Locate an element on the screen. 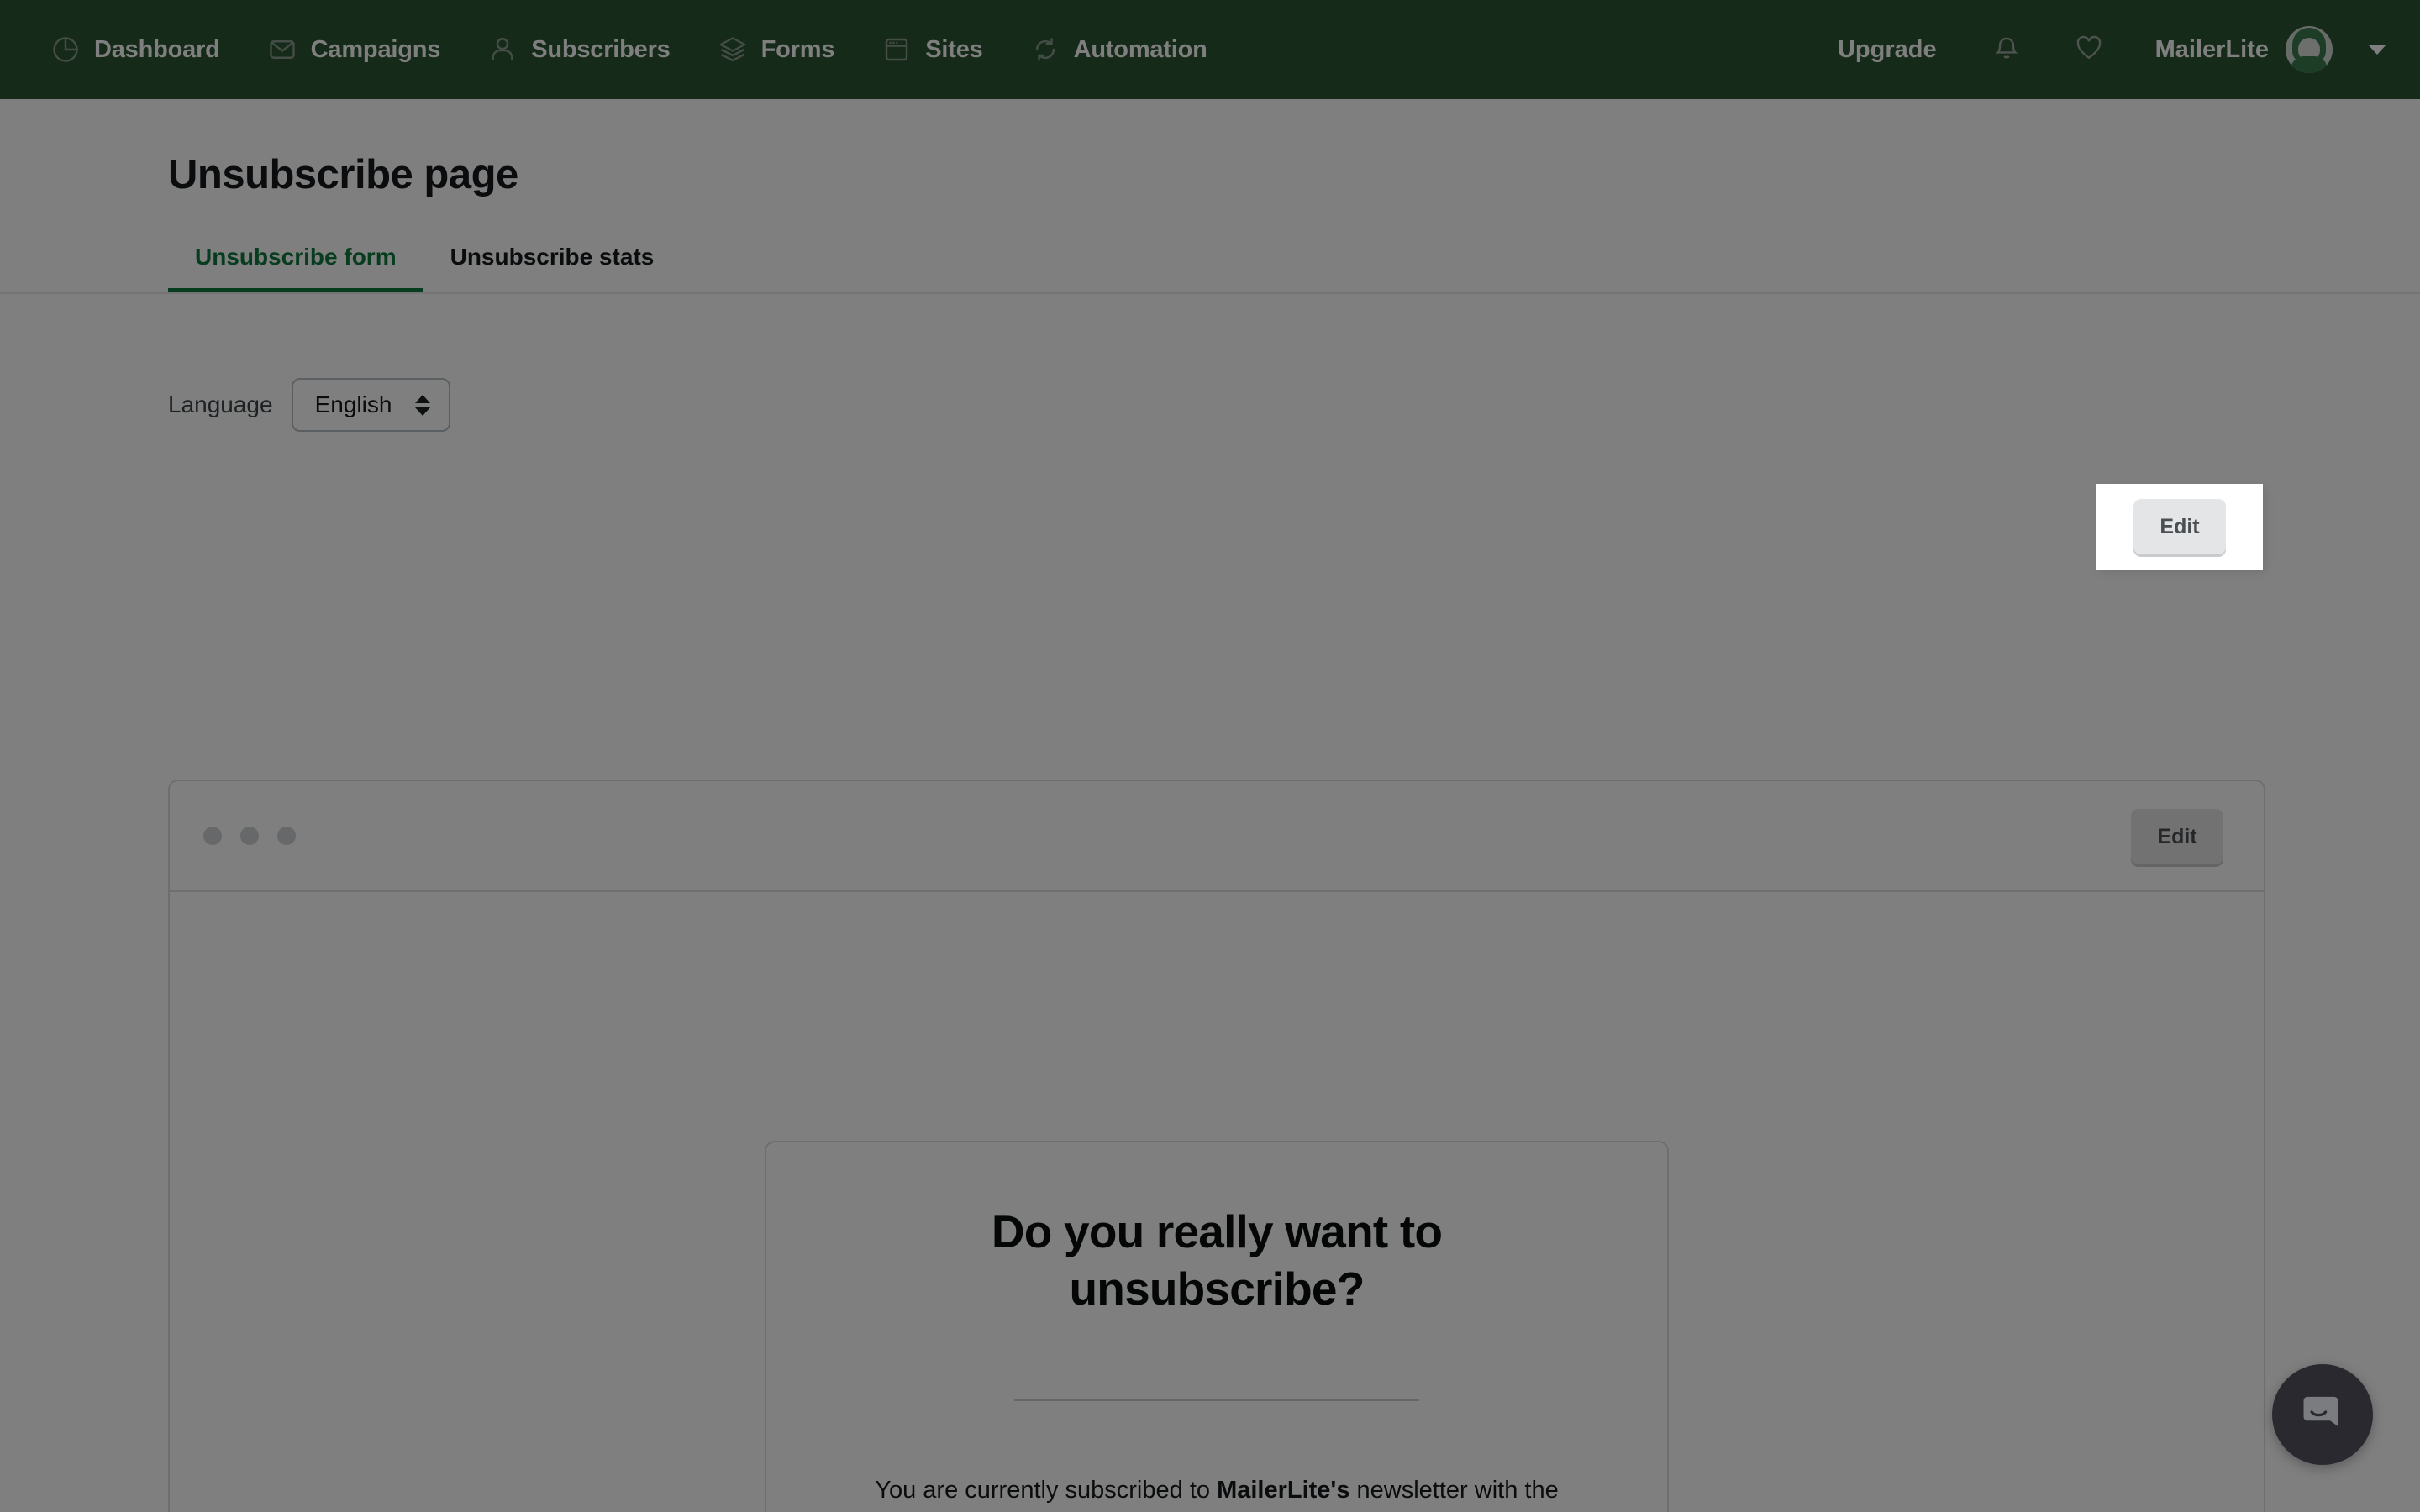  account-name: MailerLite is located at coordinates (2211, 49).